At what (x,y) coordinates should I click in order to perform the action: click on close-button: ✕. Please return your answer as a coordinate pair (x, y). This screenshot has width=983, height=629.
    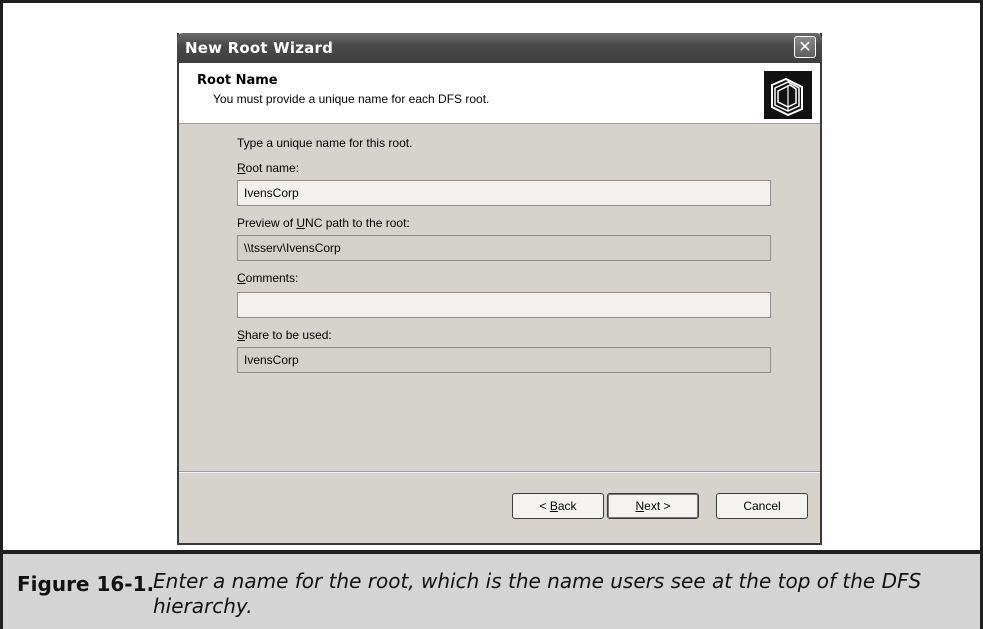
    Looking at the image, I should click on (805, 47).